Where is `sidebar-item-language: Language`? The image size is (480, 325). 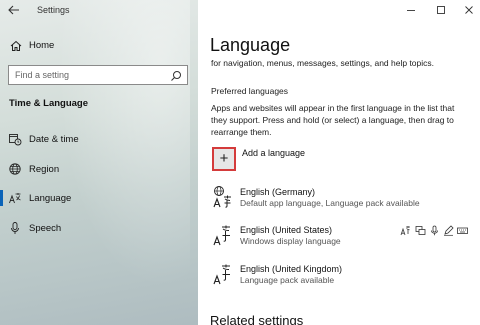
sidebar-item-language: Language is located at coordinates (99, 198).